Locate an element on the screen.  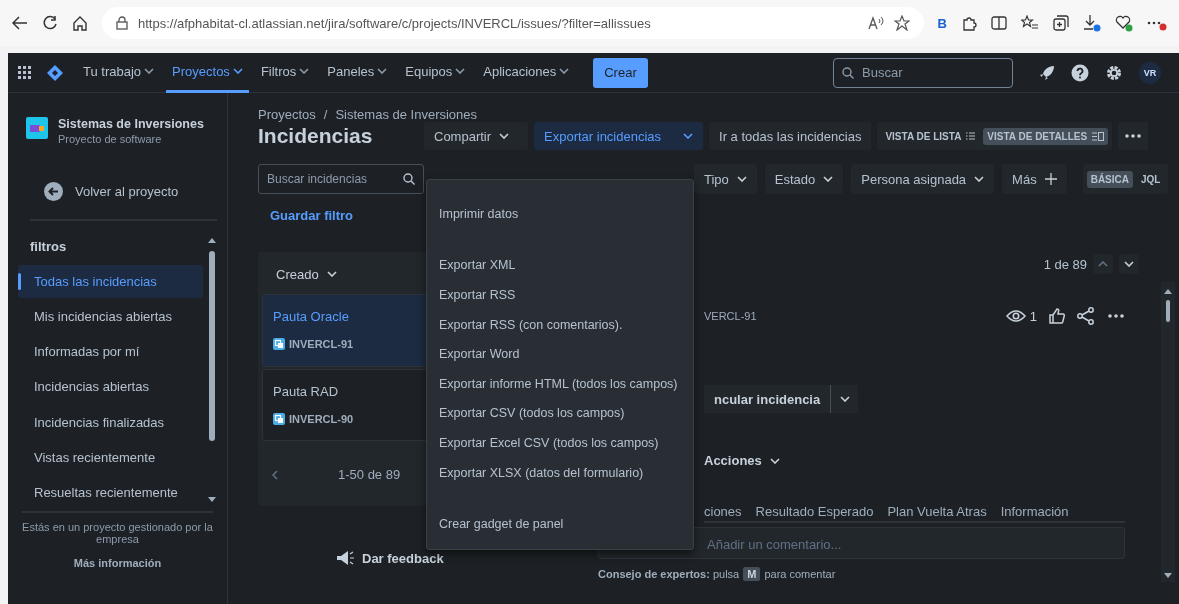
scrollbar-icon is located at coordinates (1168, 432).